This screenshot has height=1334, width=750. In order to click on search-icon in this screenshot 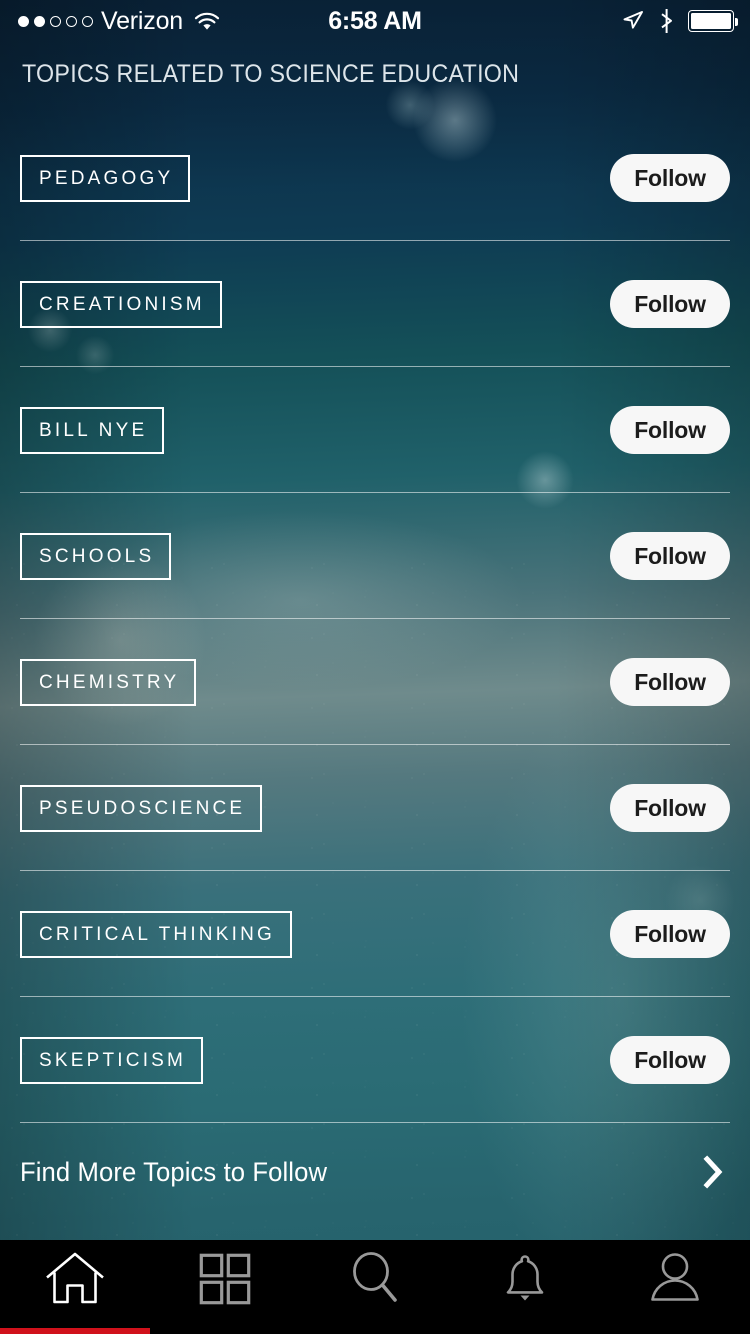, I will do `click(375, 1281)`.